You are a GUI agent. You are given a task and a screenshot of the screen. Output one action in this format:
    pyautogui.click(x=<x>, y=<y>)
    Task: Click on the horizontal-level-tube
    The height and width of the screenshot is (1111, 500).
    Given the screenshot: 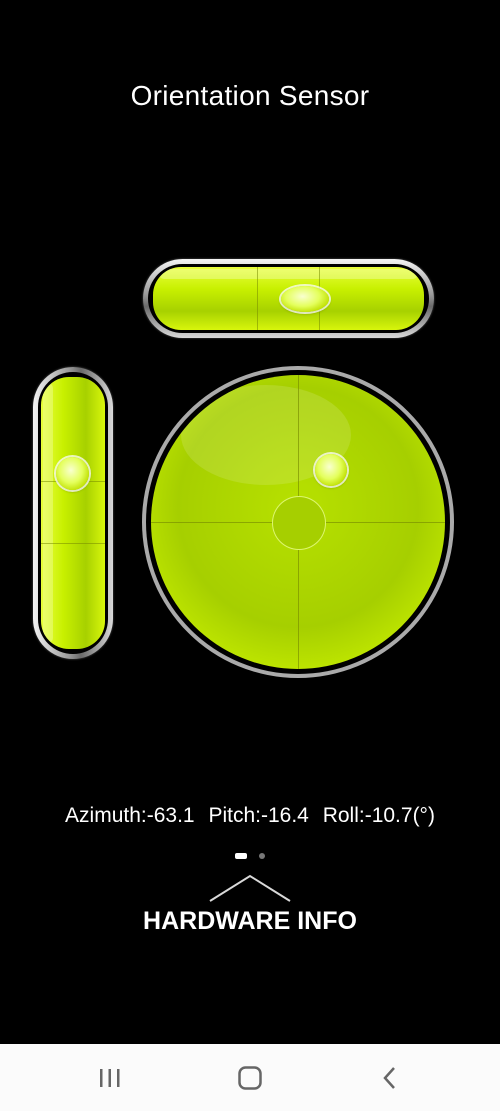 What is the action you would take?
    pyautogui.click(x=288, y=298)
    